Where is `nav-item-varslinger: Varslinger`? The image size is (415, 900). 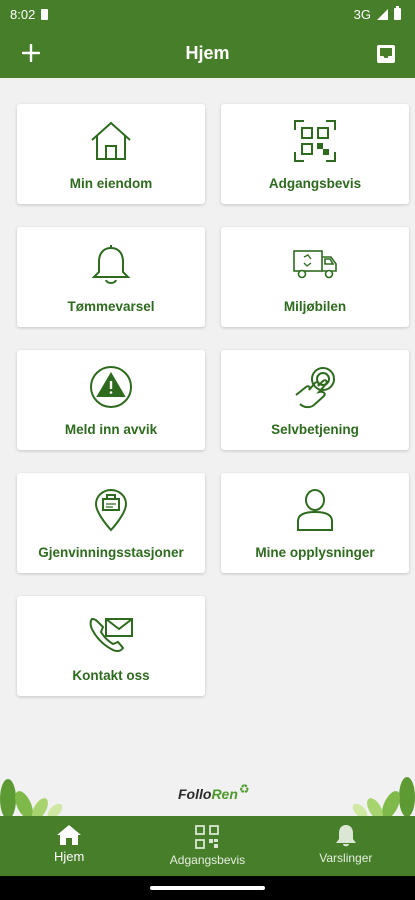
nav-item-varslinger: Varslinger is located at coordinates (346, 846).